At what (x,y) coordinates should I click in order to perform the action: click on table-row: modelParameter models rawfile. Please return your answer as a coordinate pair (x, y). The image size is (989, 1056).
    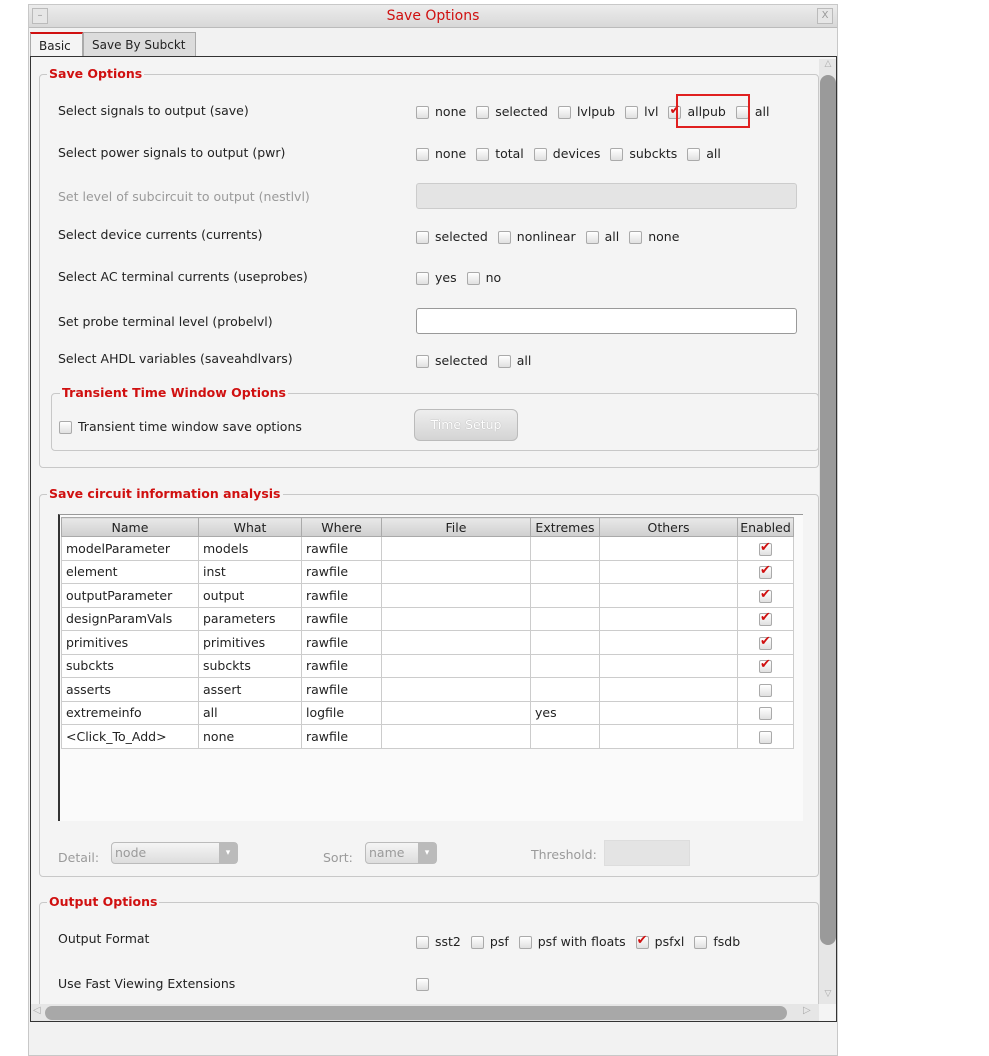
    Looking at the image, I should click on (427, 548).